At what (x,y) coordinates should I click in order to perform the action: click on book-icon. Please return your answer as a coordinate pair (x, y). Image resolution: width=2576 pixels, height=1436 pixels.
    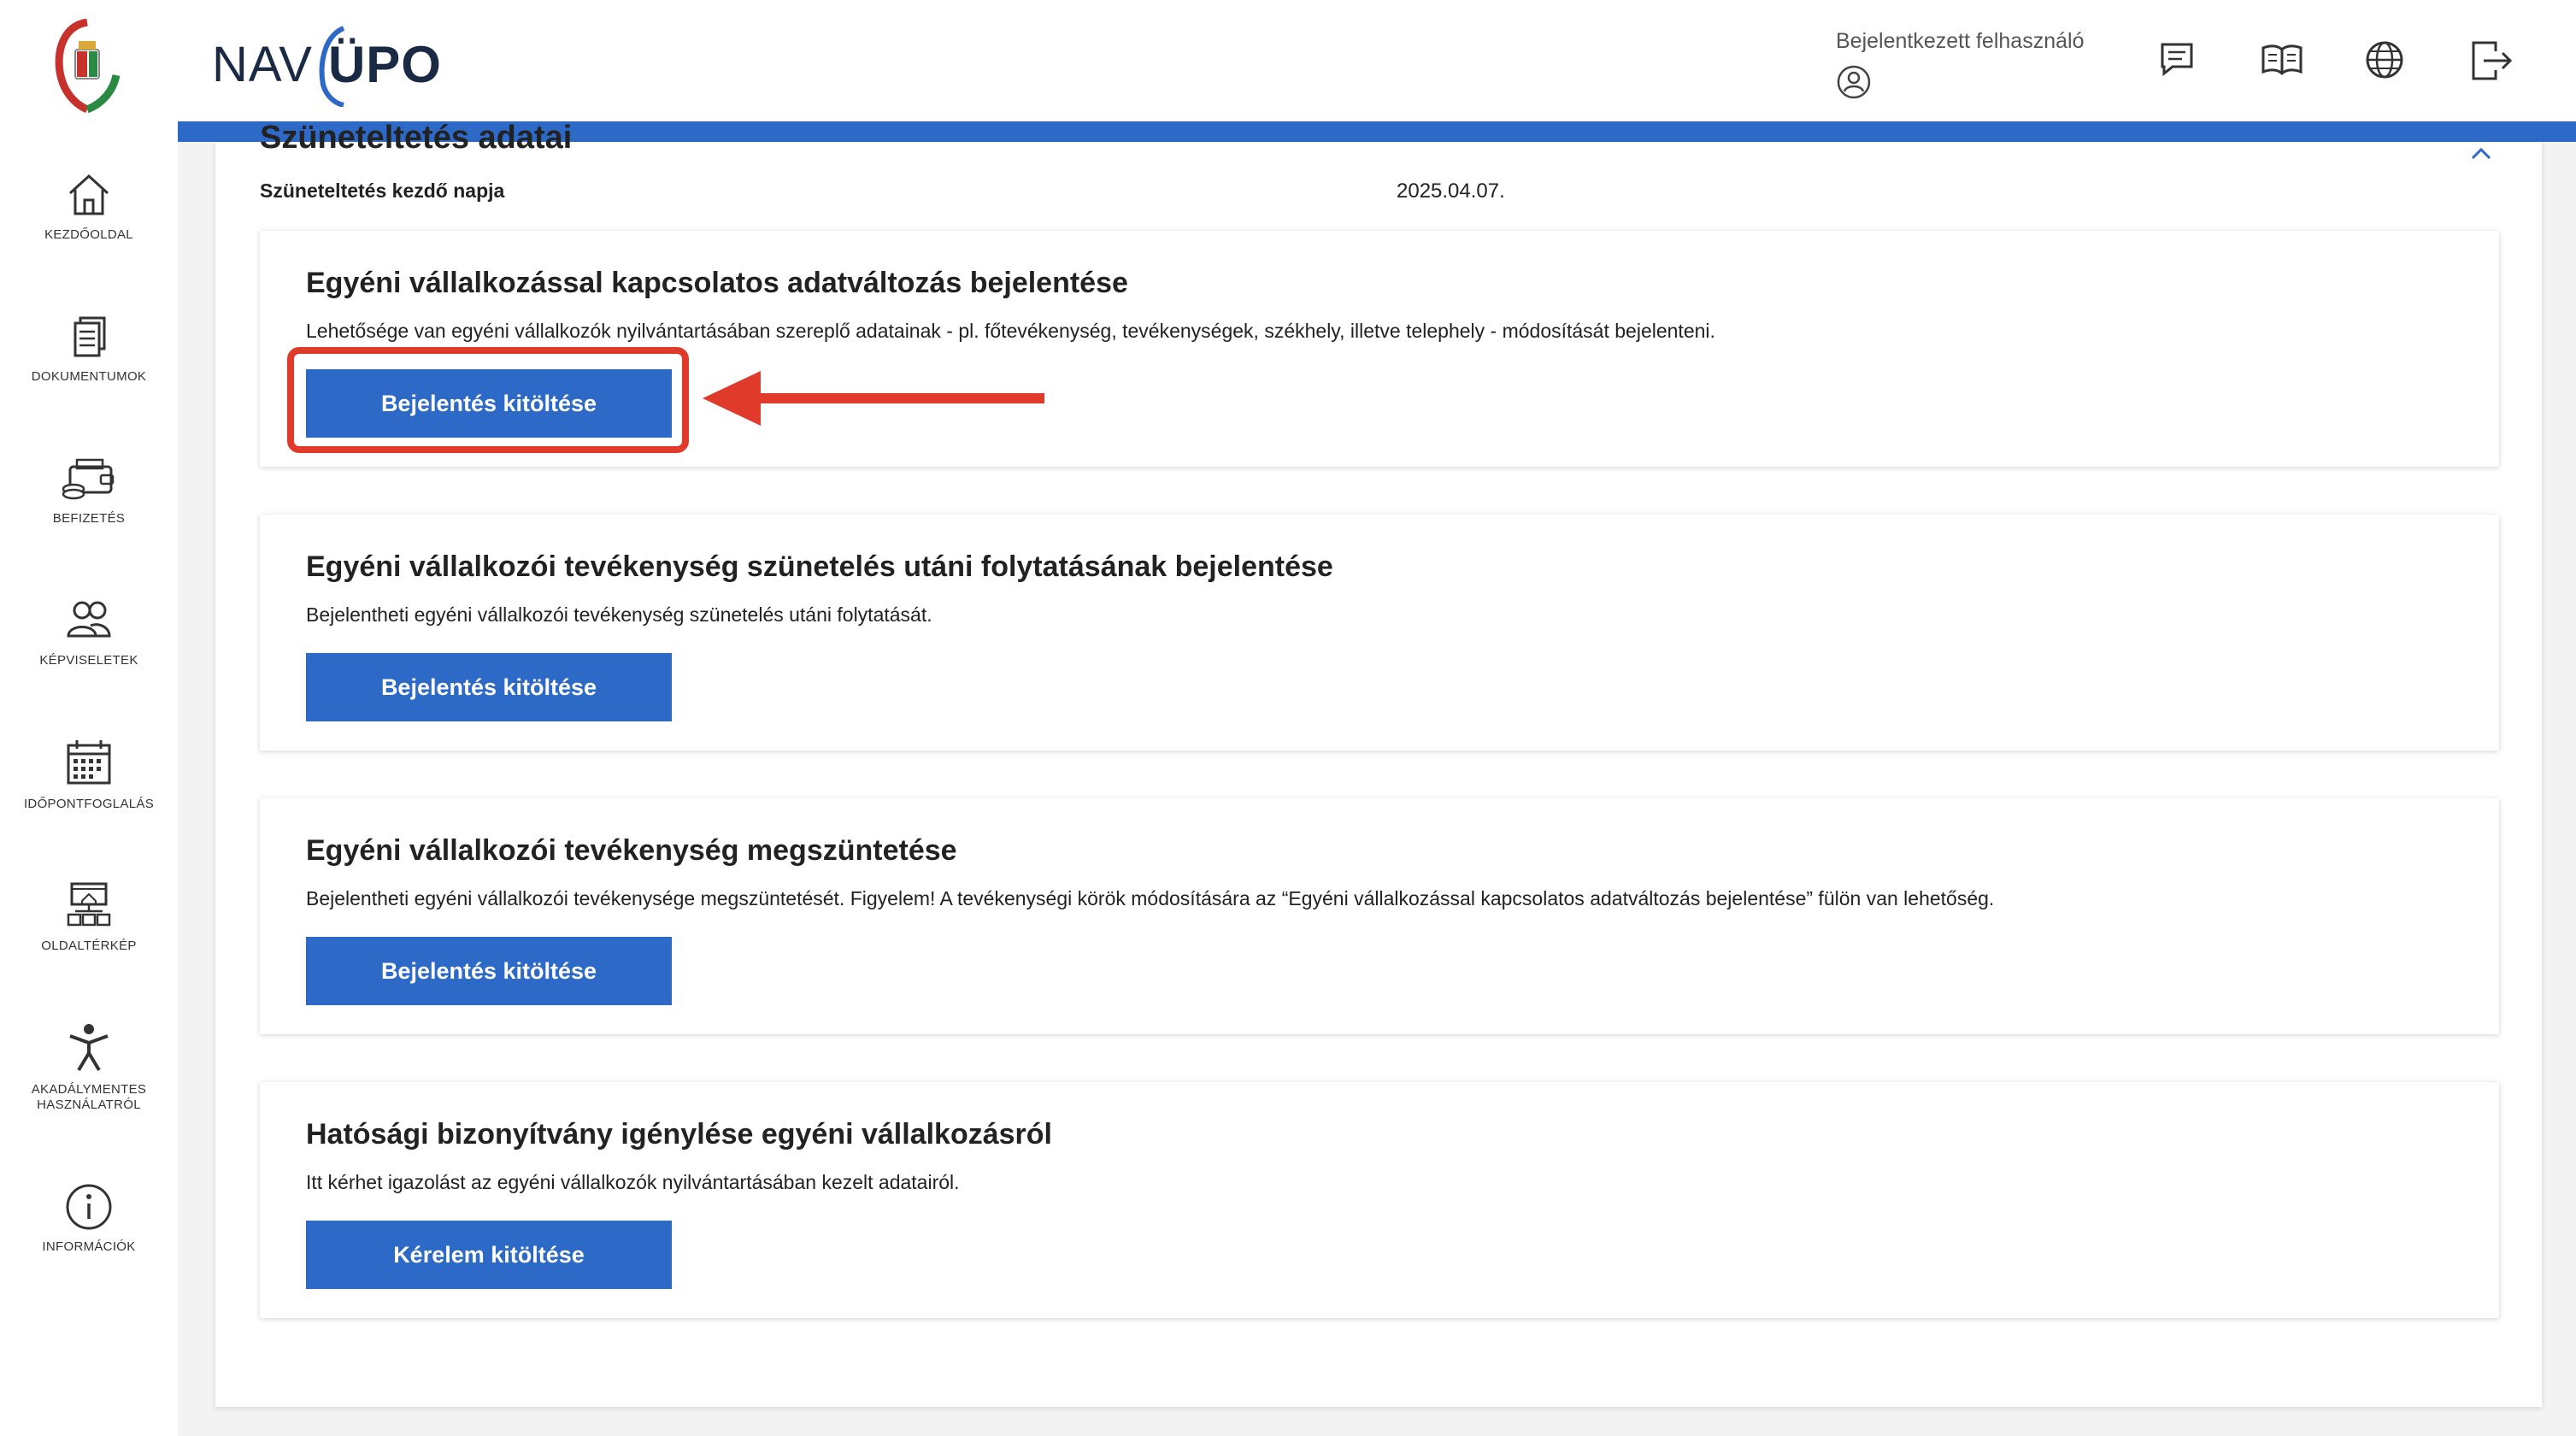
    Looking at the image, I should click on (2282, 61).